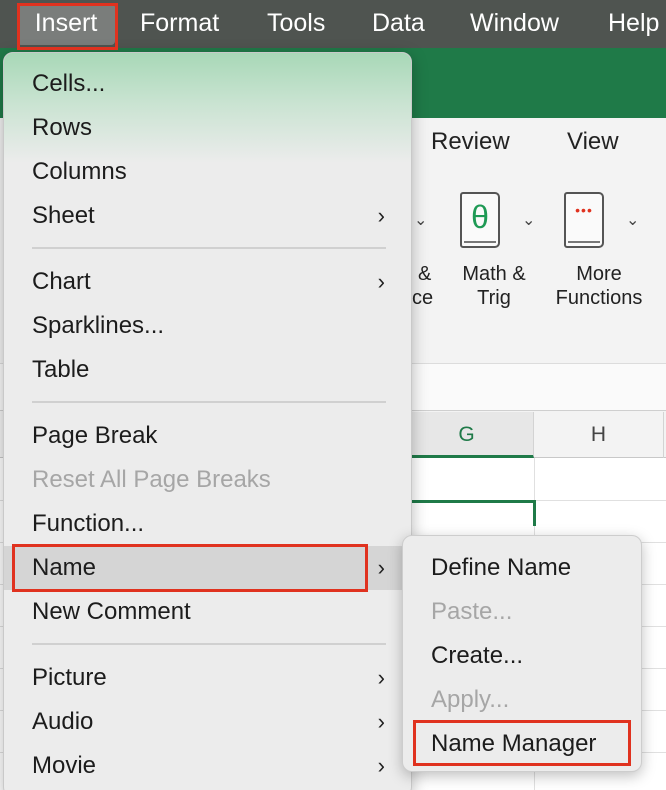  Describe the element at coordinates (633, 24) in the screenshot. I see `menu-help: Help` at that location.